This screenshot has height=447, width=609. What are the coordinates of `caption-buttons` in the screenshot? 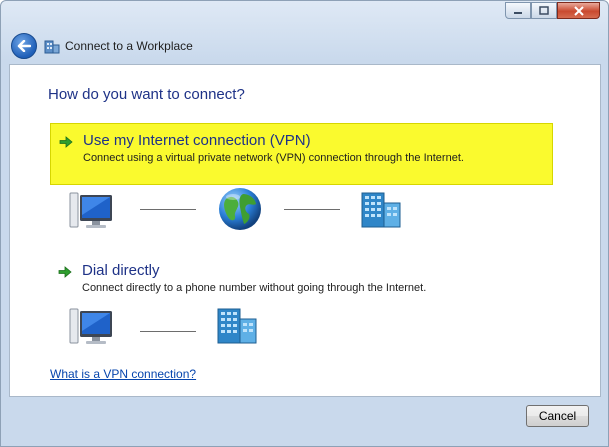 It's located at (552, 10).